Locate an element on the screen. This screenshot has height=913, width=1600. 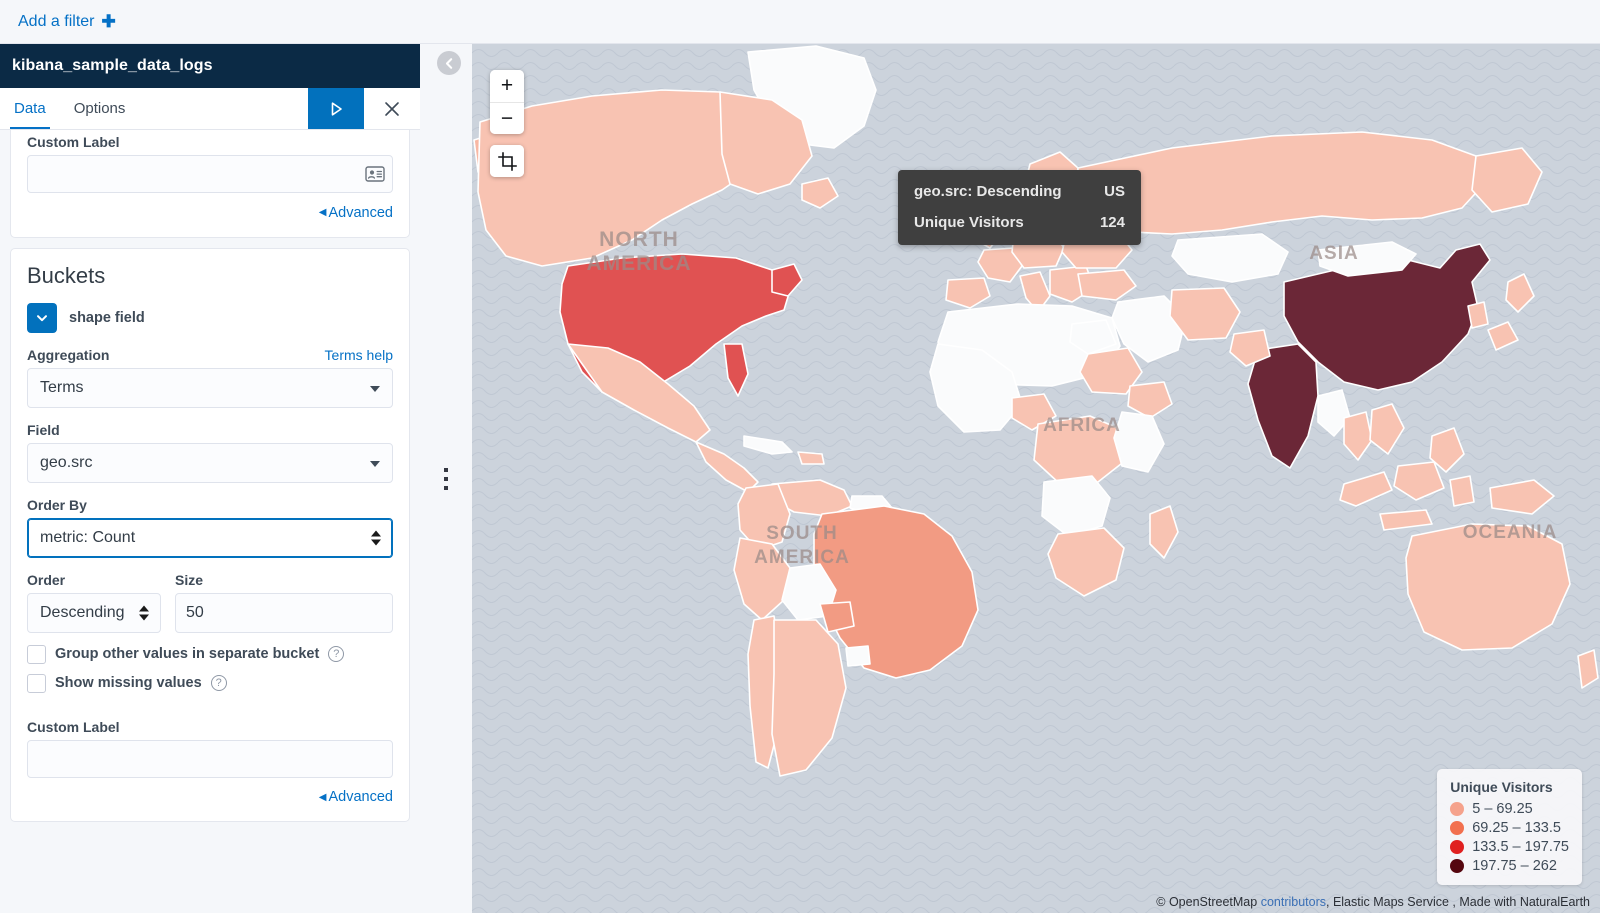
add-filter-label: Add a filter is located at coordinates (56, 21).